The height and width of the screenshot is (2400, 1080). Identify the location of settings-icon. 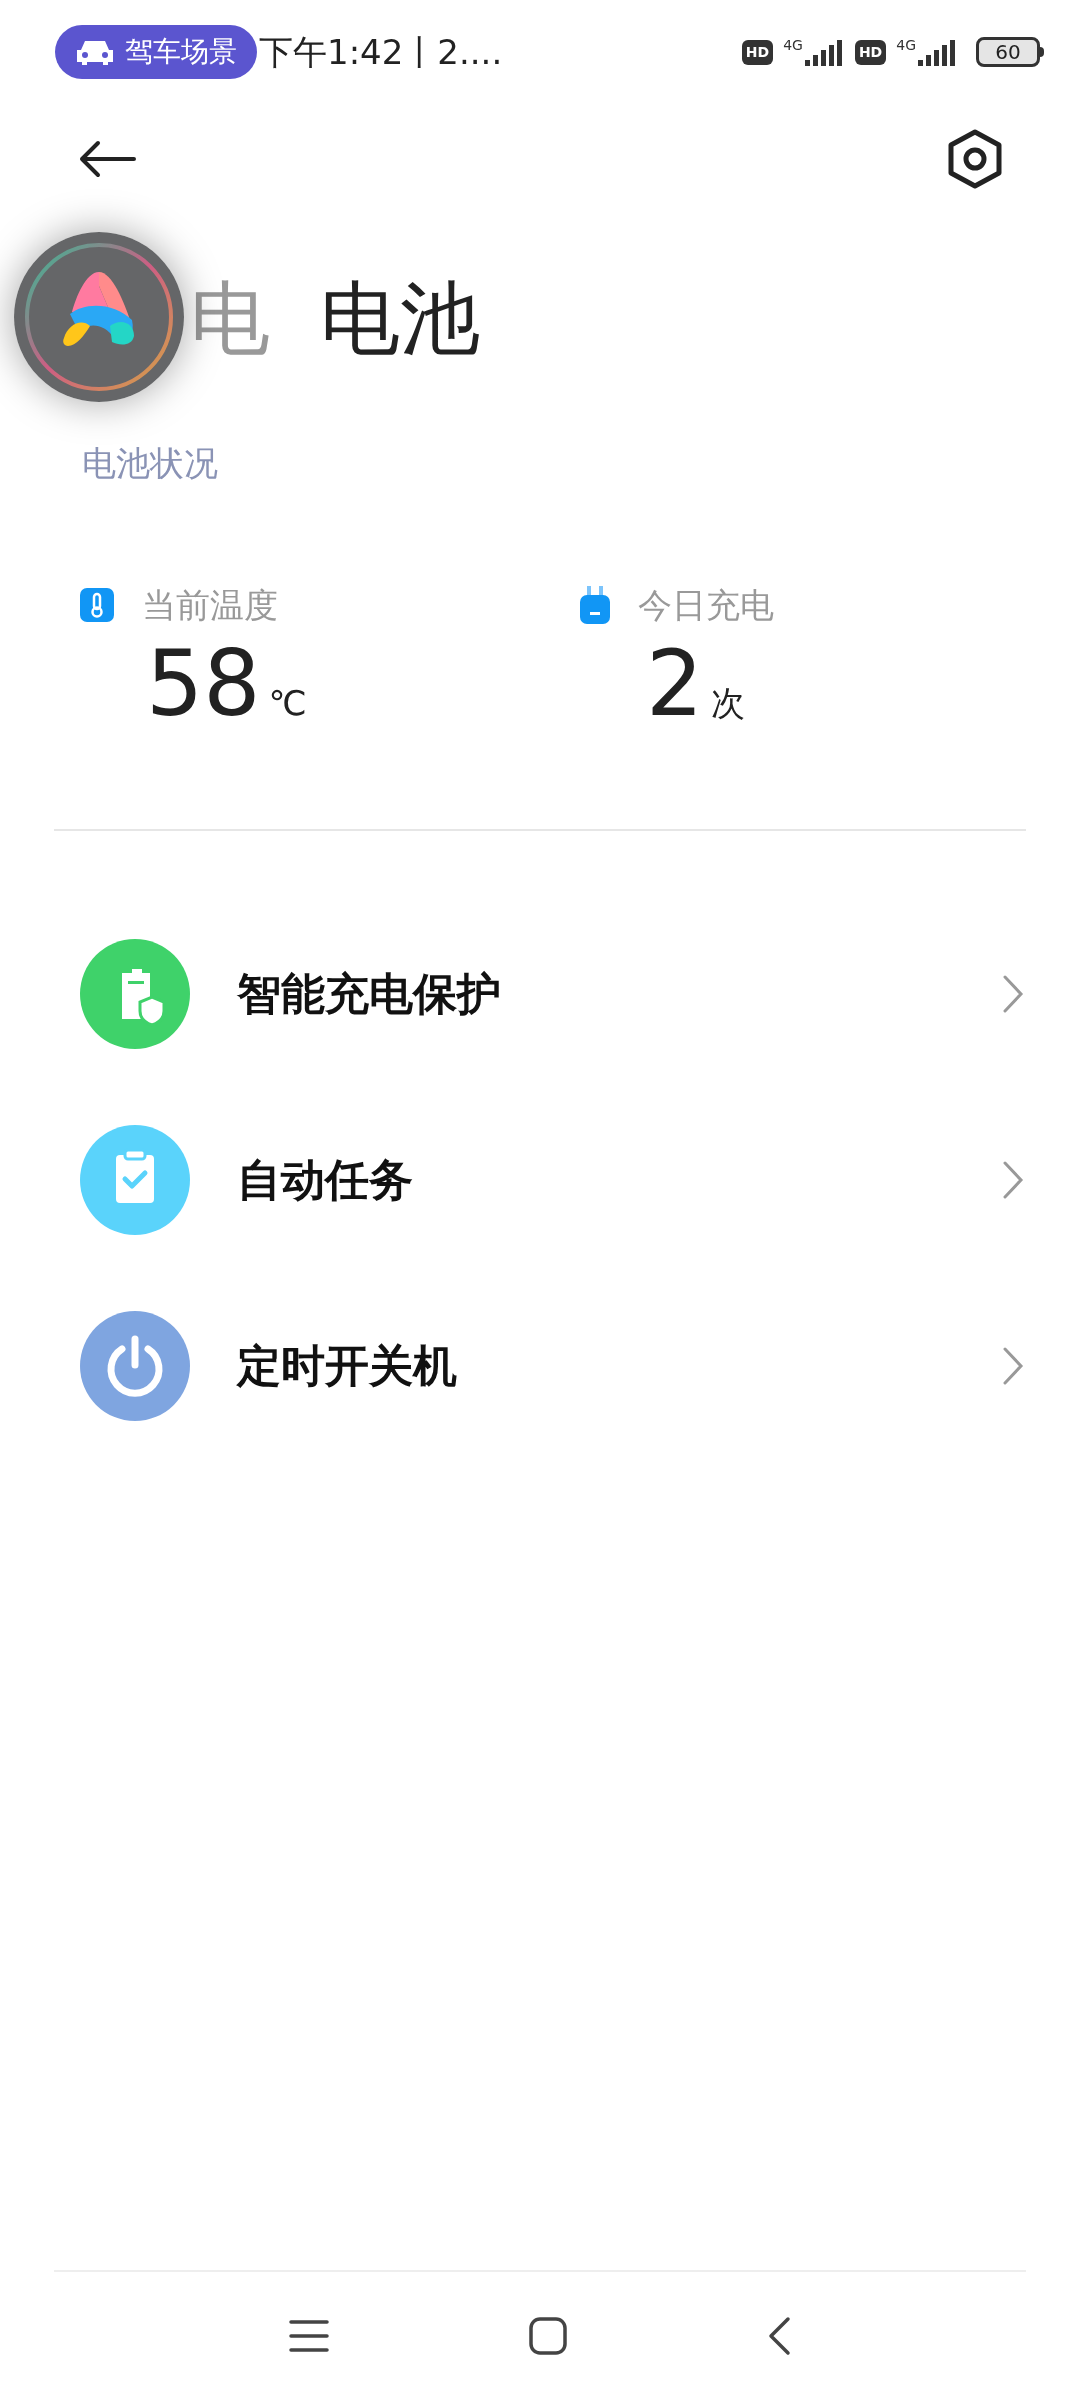
(975, 159).